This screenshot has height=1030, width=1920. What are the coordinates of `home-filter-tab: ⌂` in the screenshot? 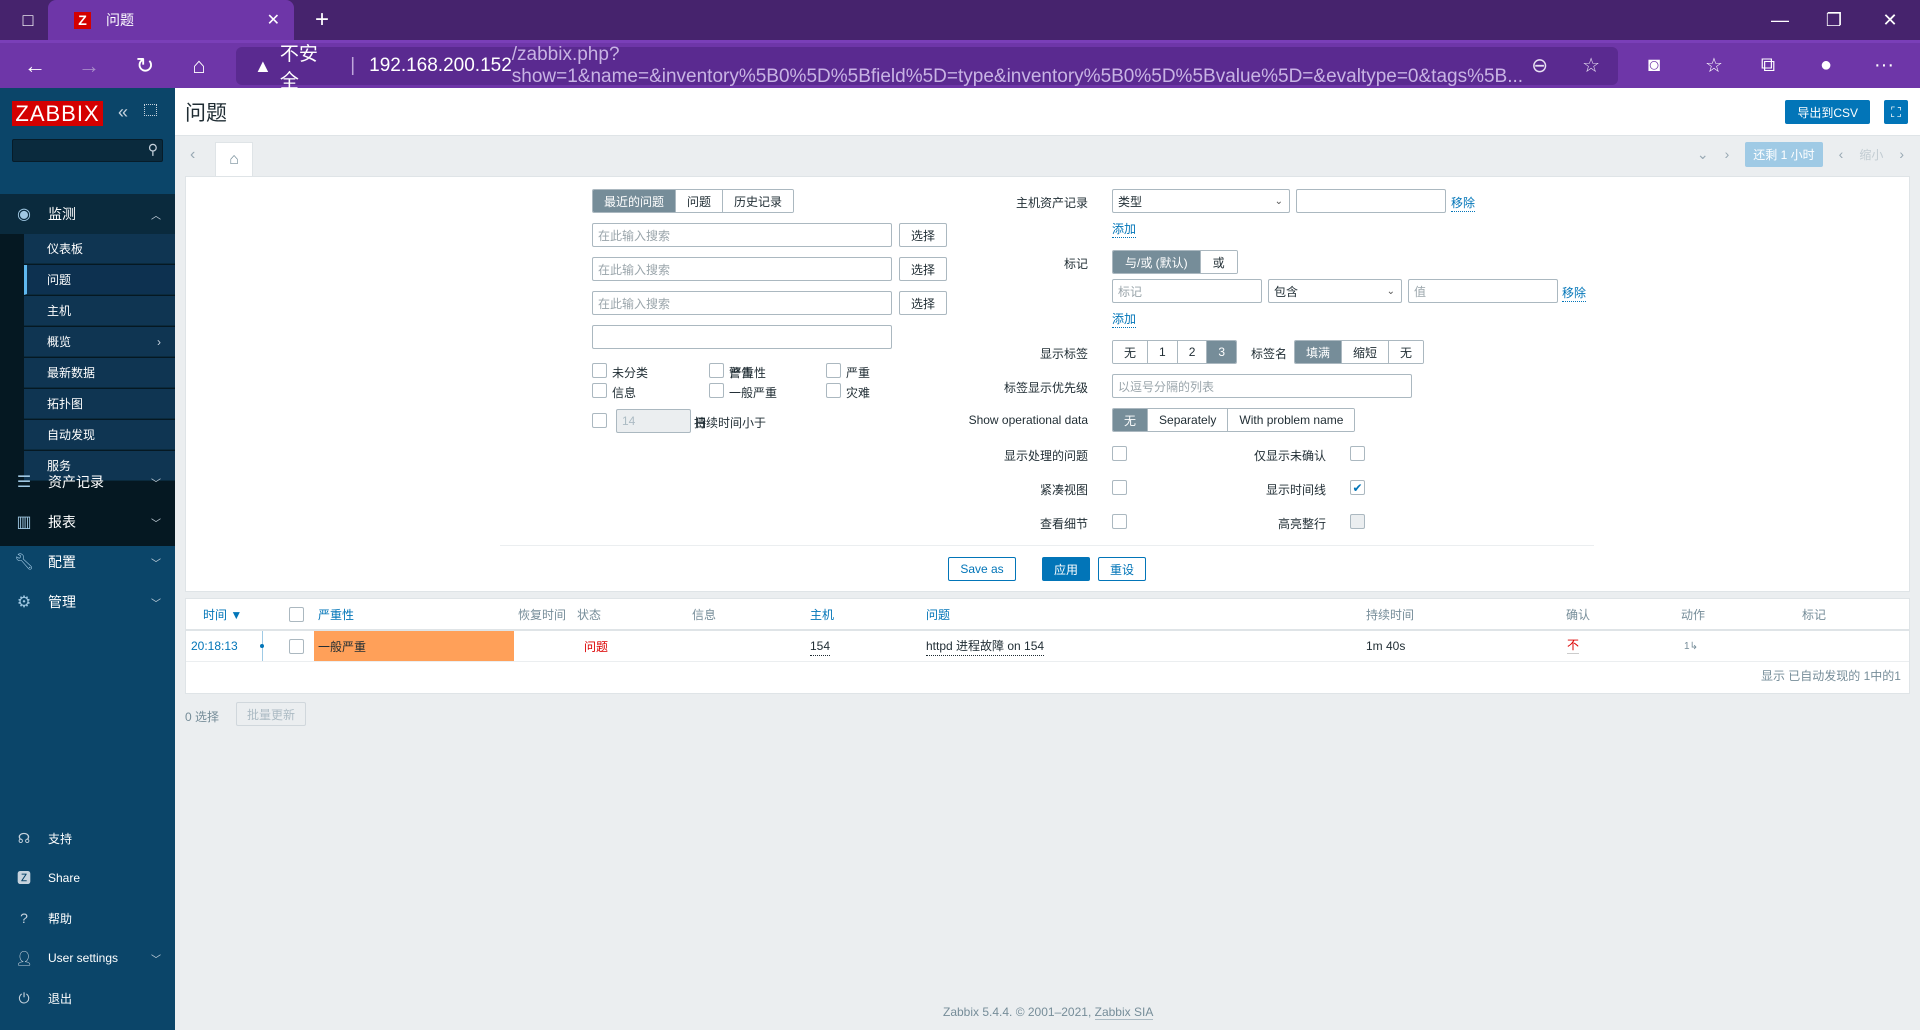 It's located at (234, 159).